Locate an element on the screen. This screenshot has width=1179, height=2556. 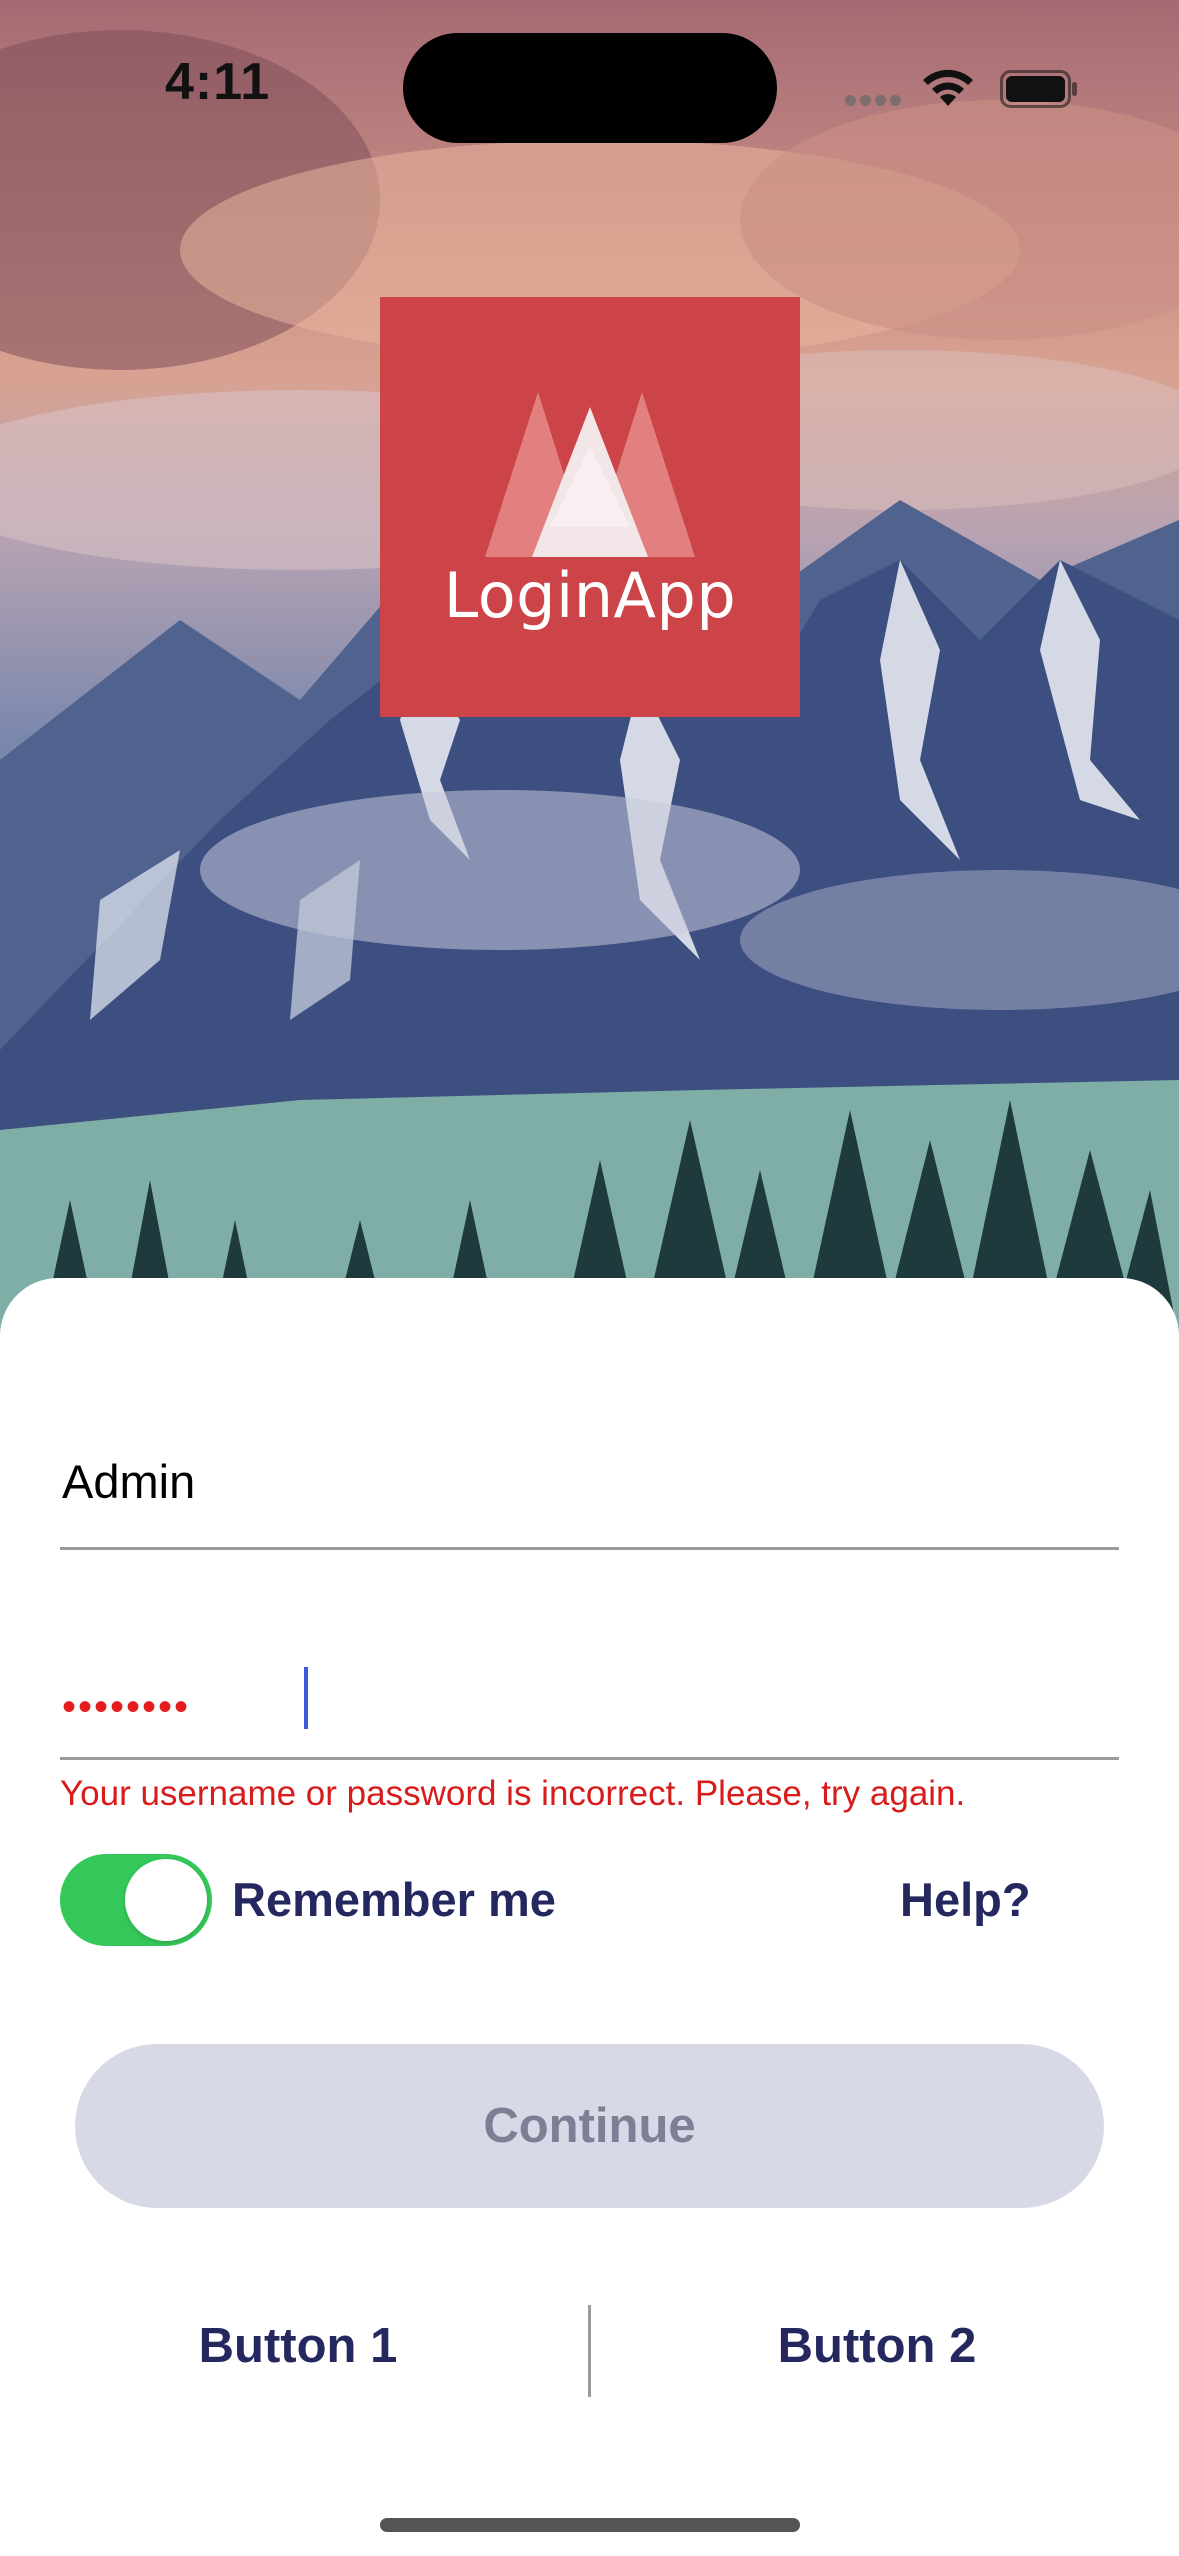
username-field: Admin is located at coordinates (589, 1502).